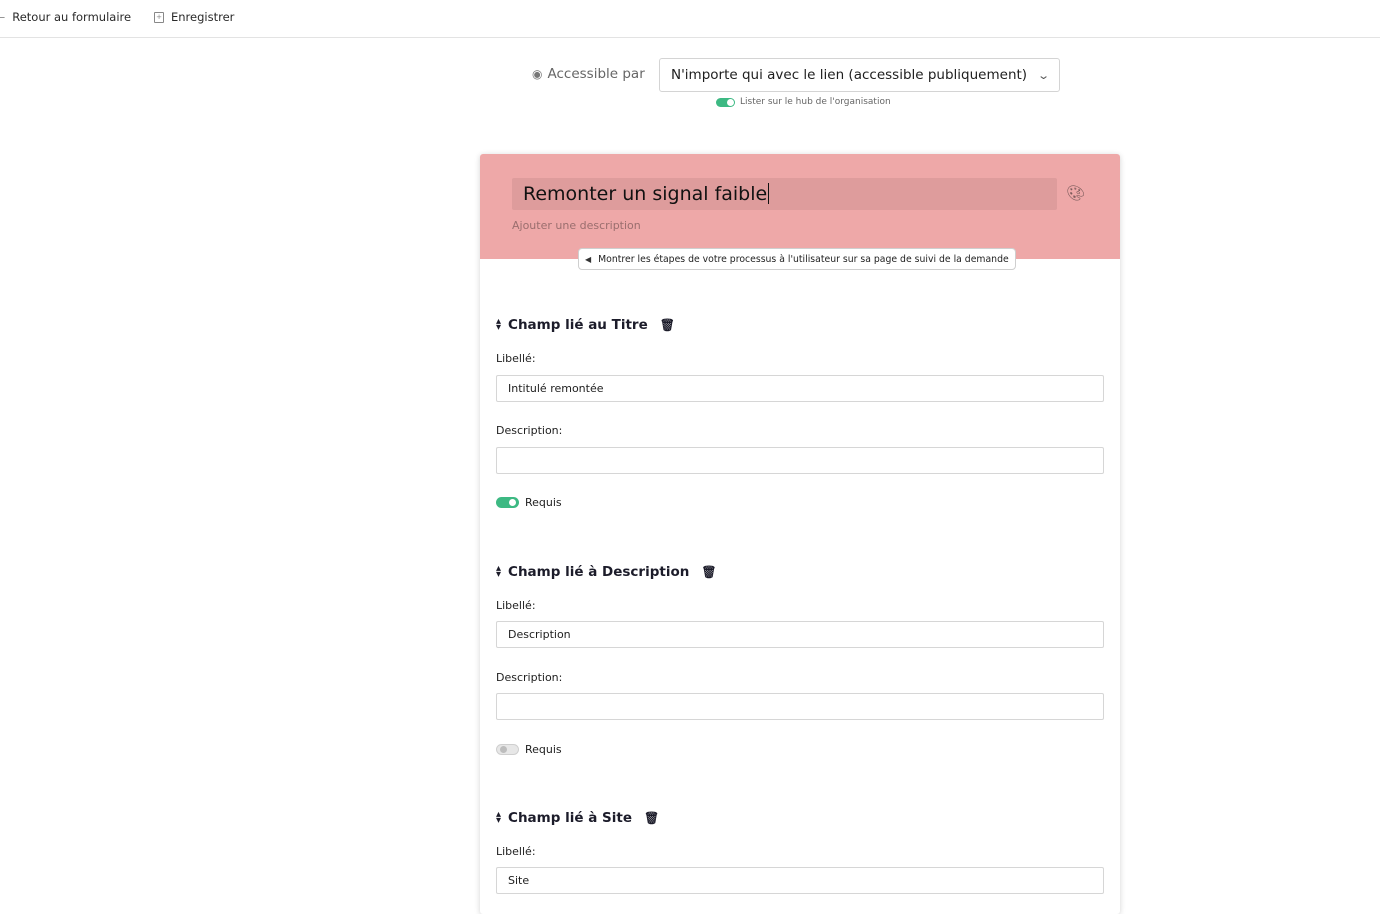 This screenshot has height=914, width=1380. What do you see at coordinates (3, 17) in the screenshot?
I see `arrow-left-icon: ←` at bounding box center [3, 17].